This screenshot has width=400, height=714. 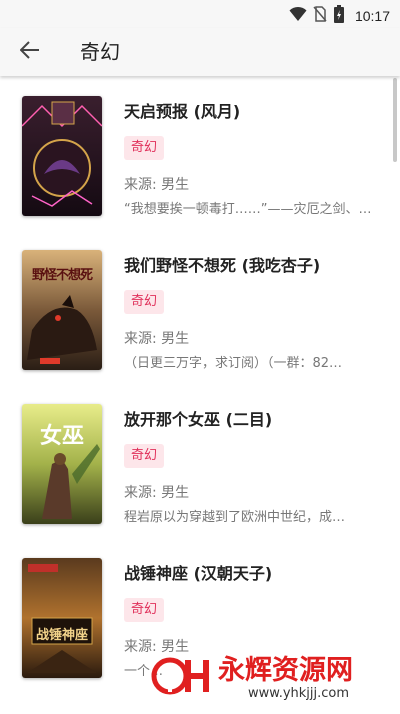 I want to click on book-title: 战锤神座 (汉朝天子), so click(x=198, y=573).